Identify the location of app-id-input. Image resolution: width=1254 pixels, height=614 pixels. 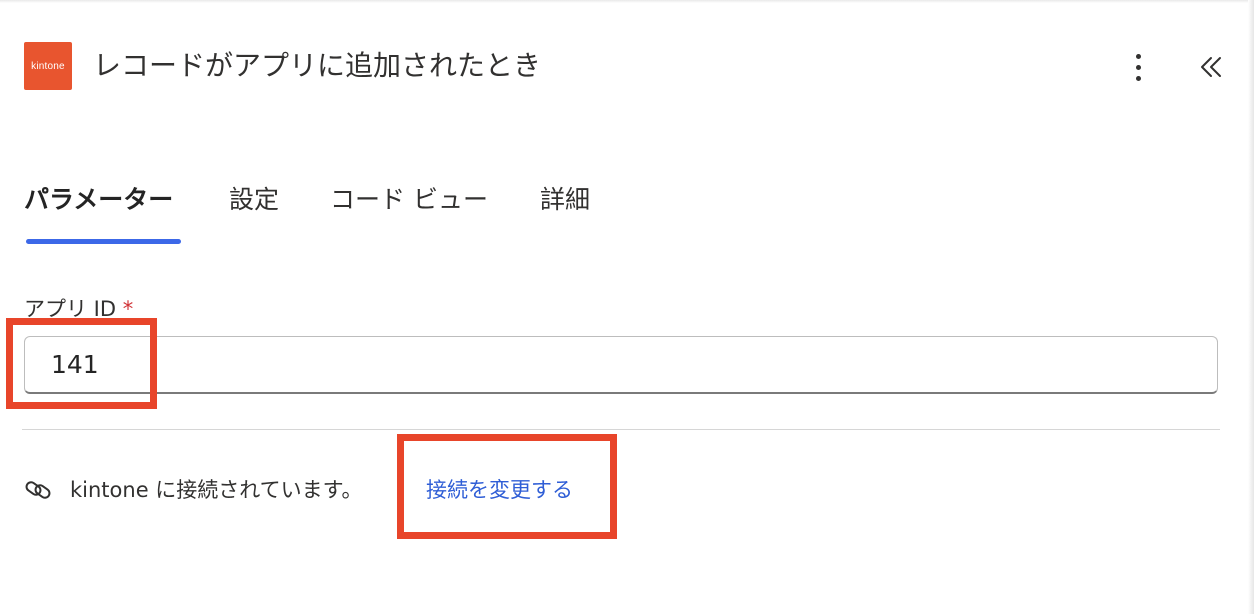
(621, 365).